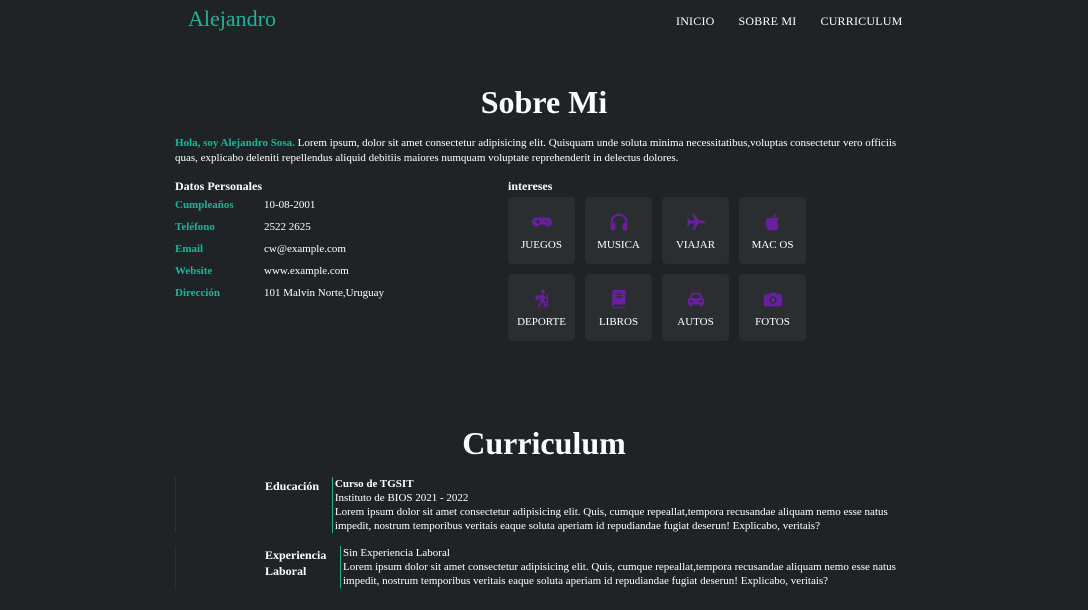  What do you see at coordinates (204, 205) in the screenshot?
I see `info-key: Cumpleaños` at bounding box center [204, 205].